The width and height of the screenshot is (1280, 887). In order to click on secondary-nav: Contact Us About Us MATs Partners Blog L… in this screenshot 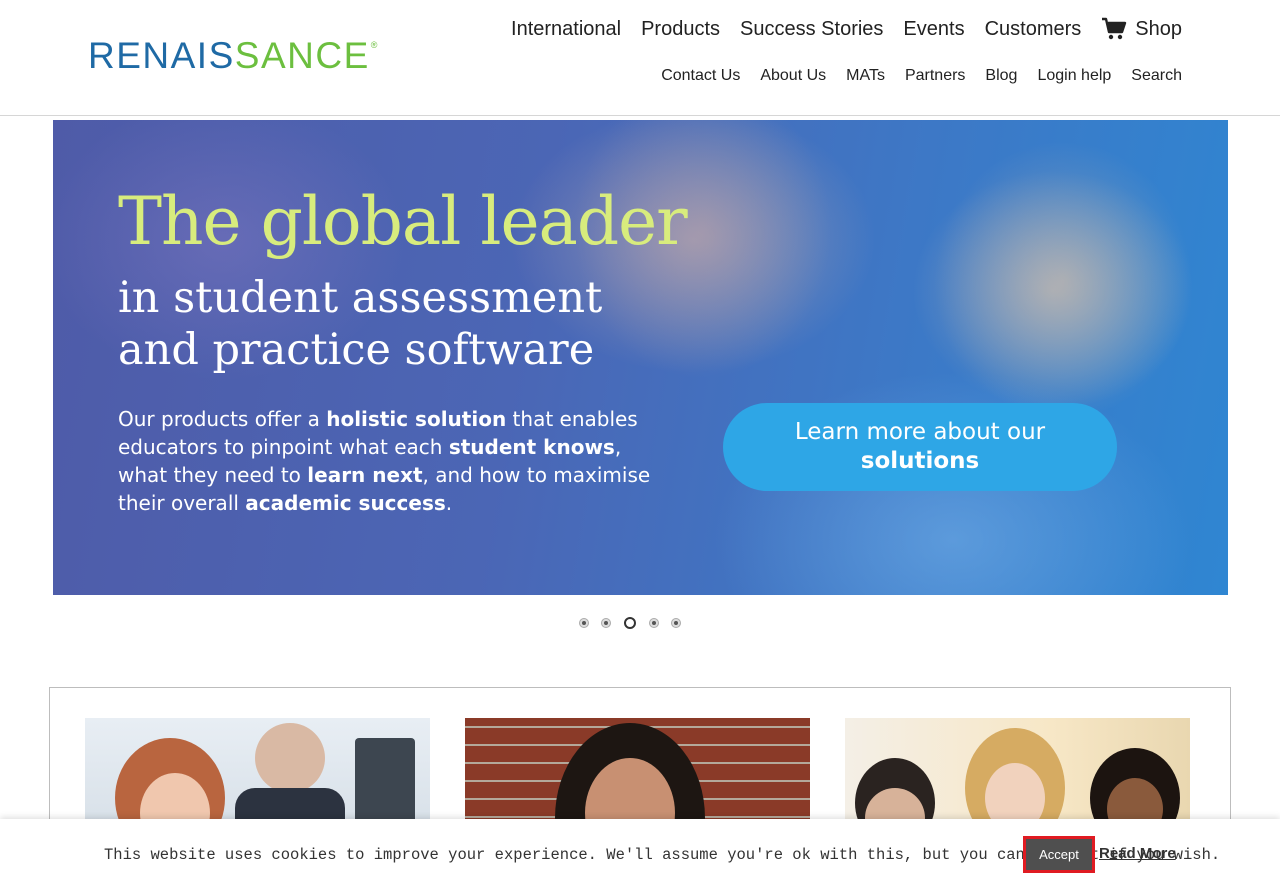, I will do `click(921, 76)`.